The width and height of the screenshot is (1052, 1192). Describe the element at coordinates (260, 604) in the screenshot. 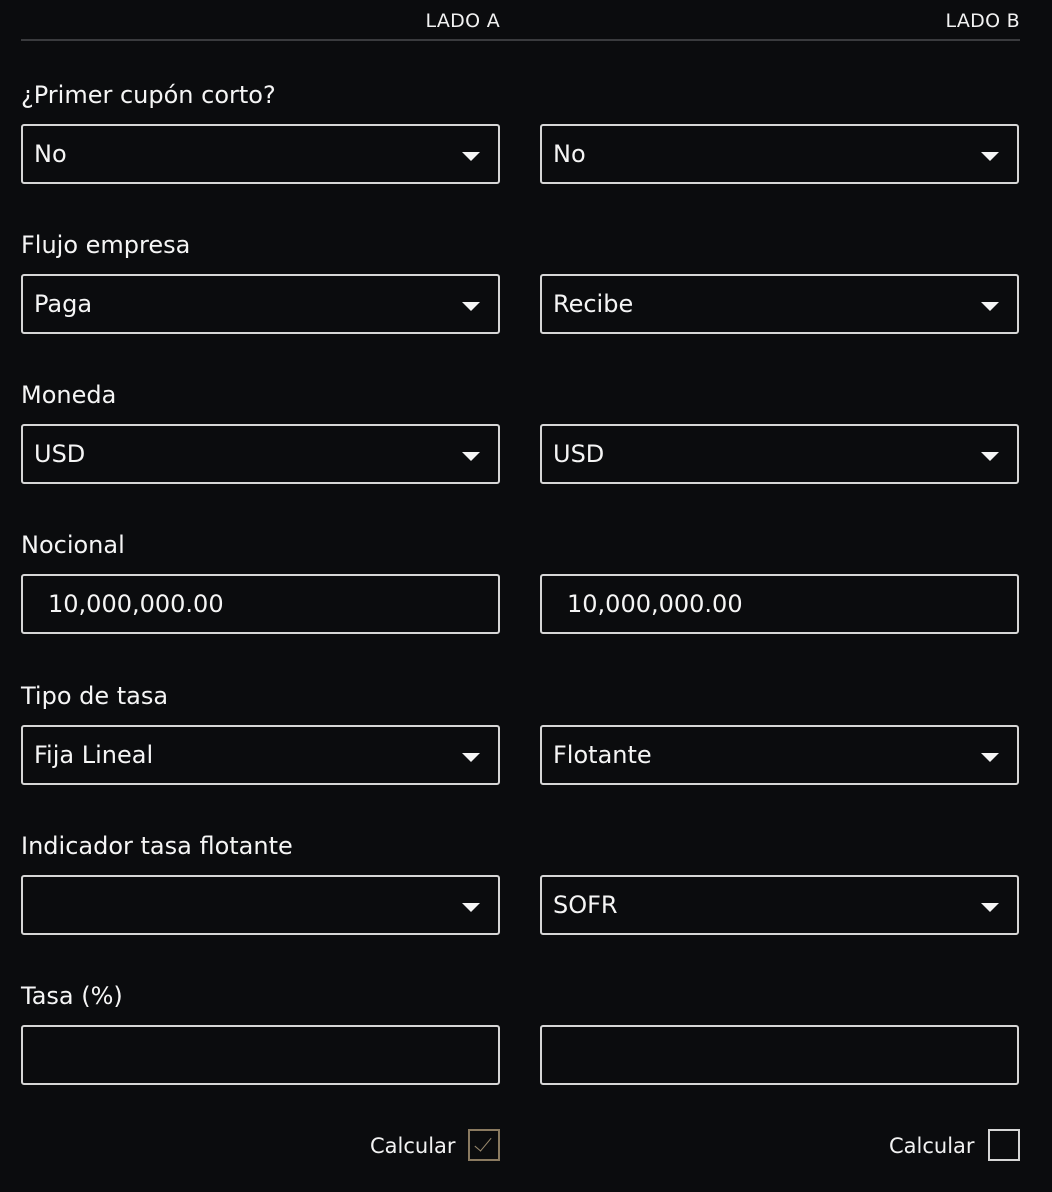

I see `notional-input-a: 10,000,000.00` at that location.